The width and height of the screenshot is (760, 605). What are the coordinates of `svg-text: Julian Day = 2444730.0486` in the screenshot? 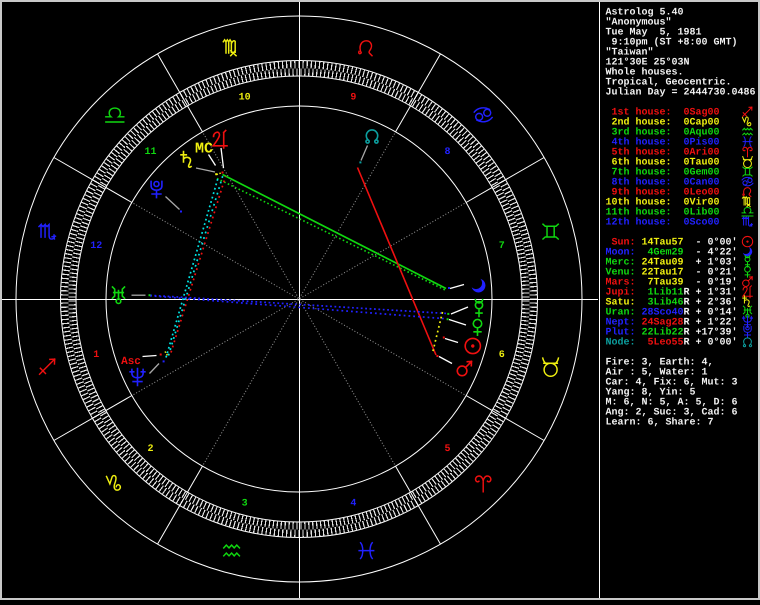 It's located at (681, 93).